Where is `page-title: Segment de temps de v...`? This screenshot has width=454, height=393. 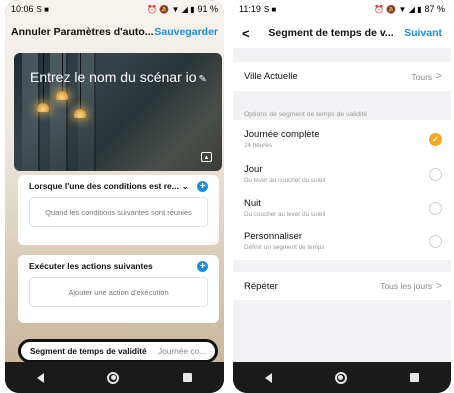
page-title: Segment de temps de v... is located at coordinates (331, 33).